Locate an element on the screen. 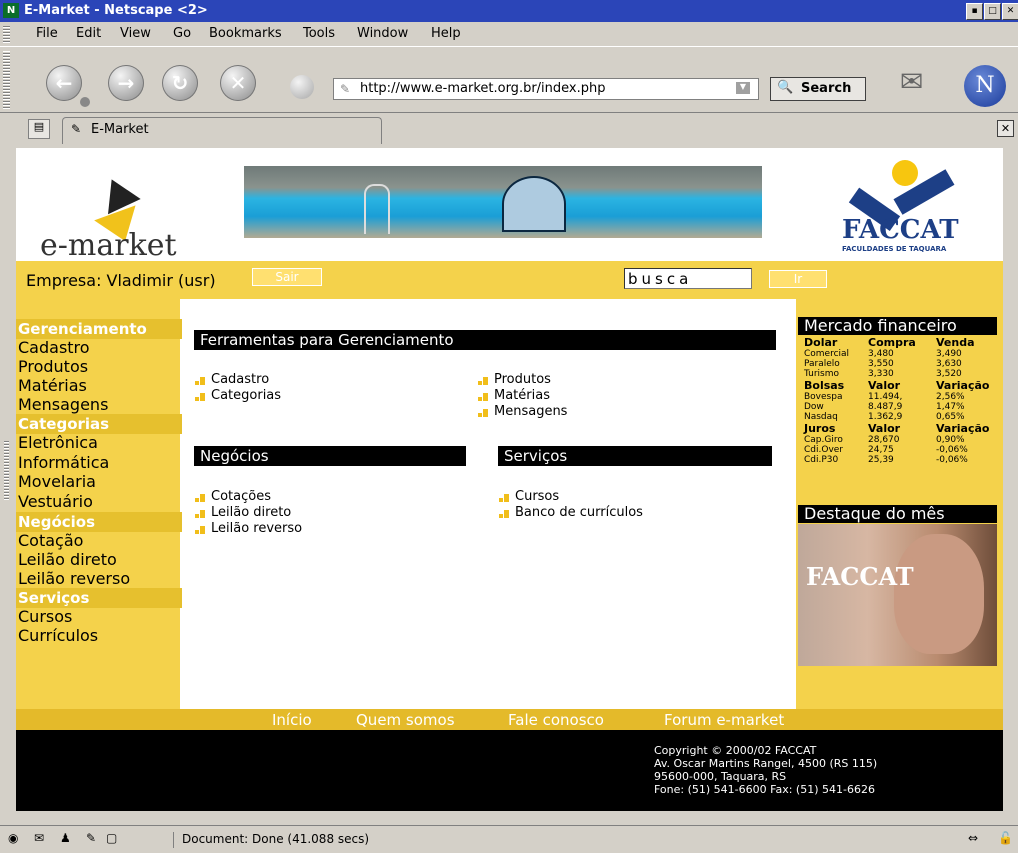 Image resolution: width=1018 pixels, height=853 pixels. menu-window: Window is located at coordinates (382, 33).